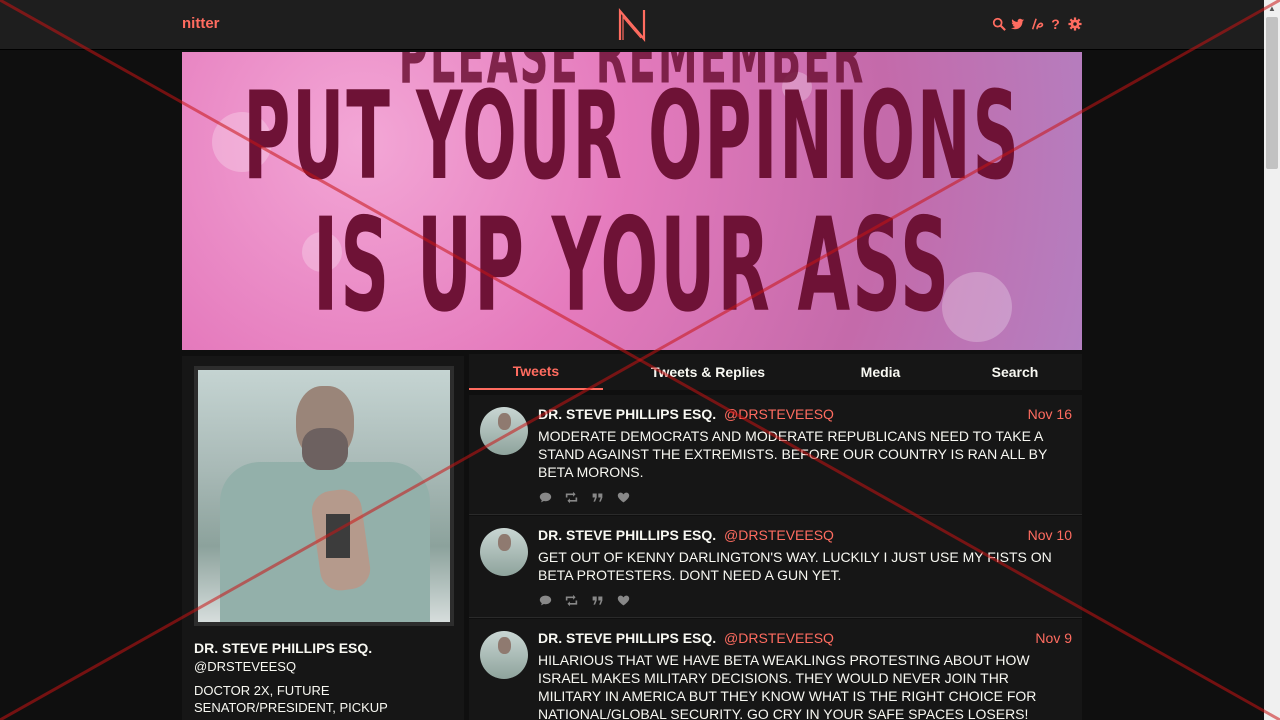 The width and height of the screenshot is (1280, 720). I want to click on tab-media: Media, so click(880, 372).